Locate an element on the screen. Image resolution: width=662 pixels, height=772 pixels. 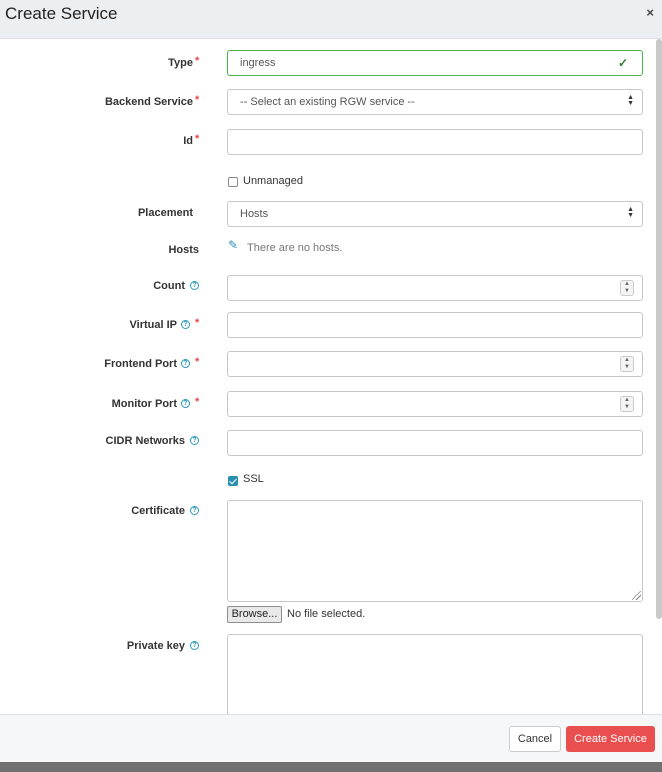
modal-footer: Cancel Create Service is located at coordinates (331, 738).